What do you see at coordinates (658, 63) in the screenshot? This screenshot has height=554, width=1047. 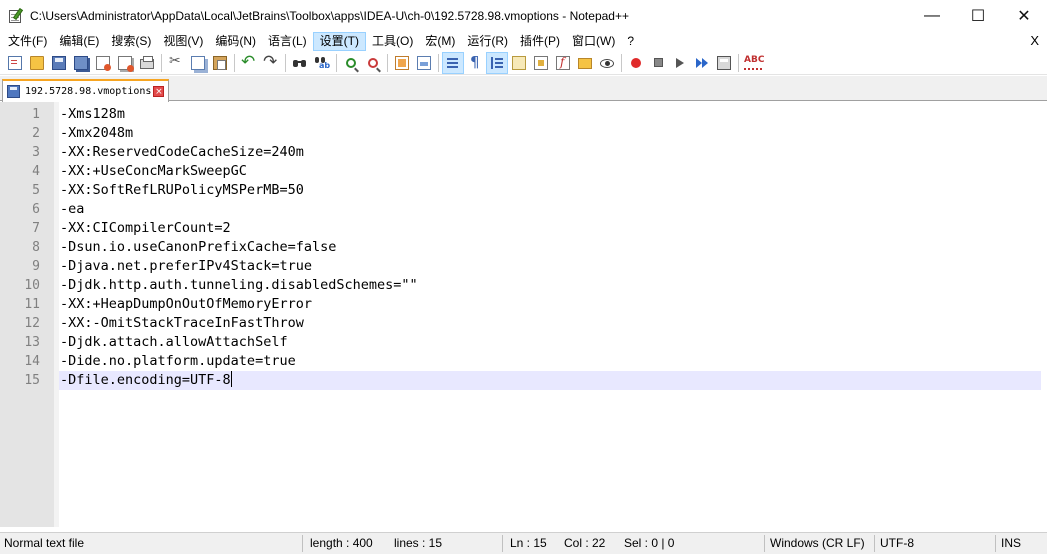 I see `macro-stop-button` at bounding box center [658, 63].